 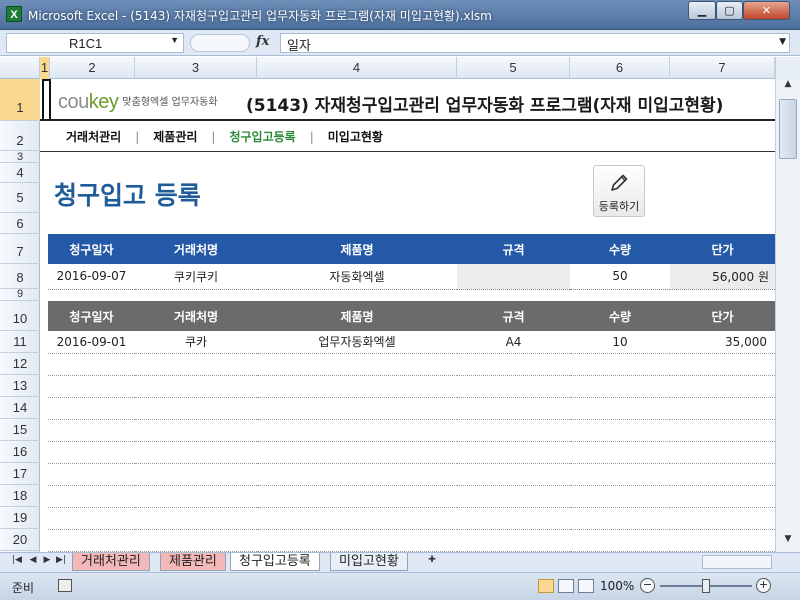 I want to click on insert-function-icon: fx, so click(x=262, y=41).